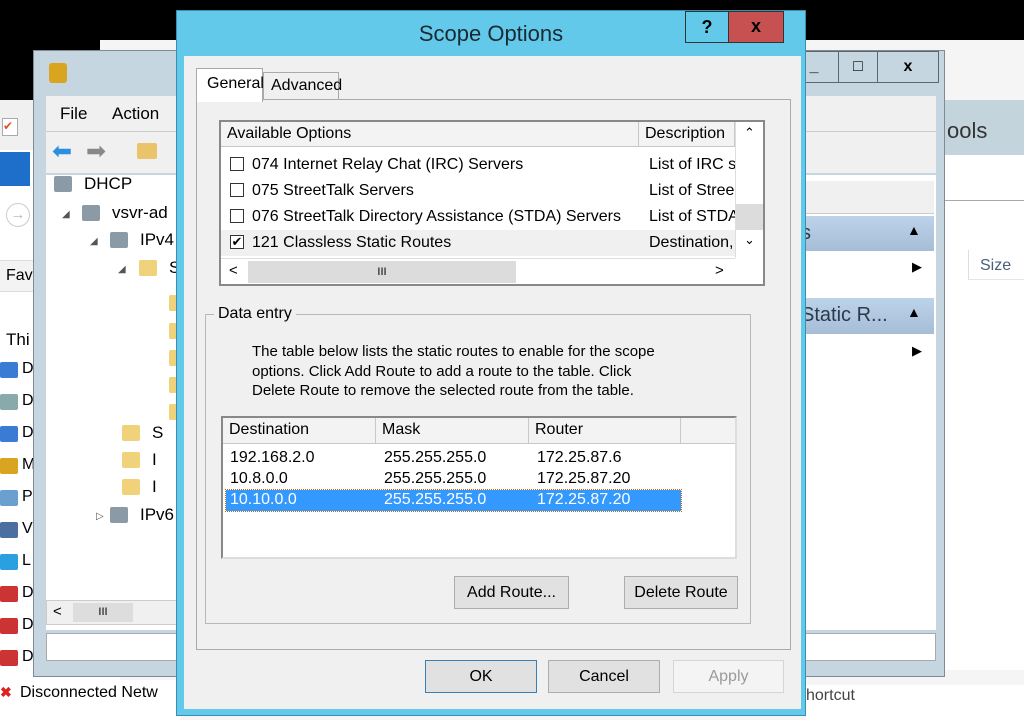 This screenshot has height=720, width=1024. I want to click on column-description: Description, so click(687, 134).